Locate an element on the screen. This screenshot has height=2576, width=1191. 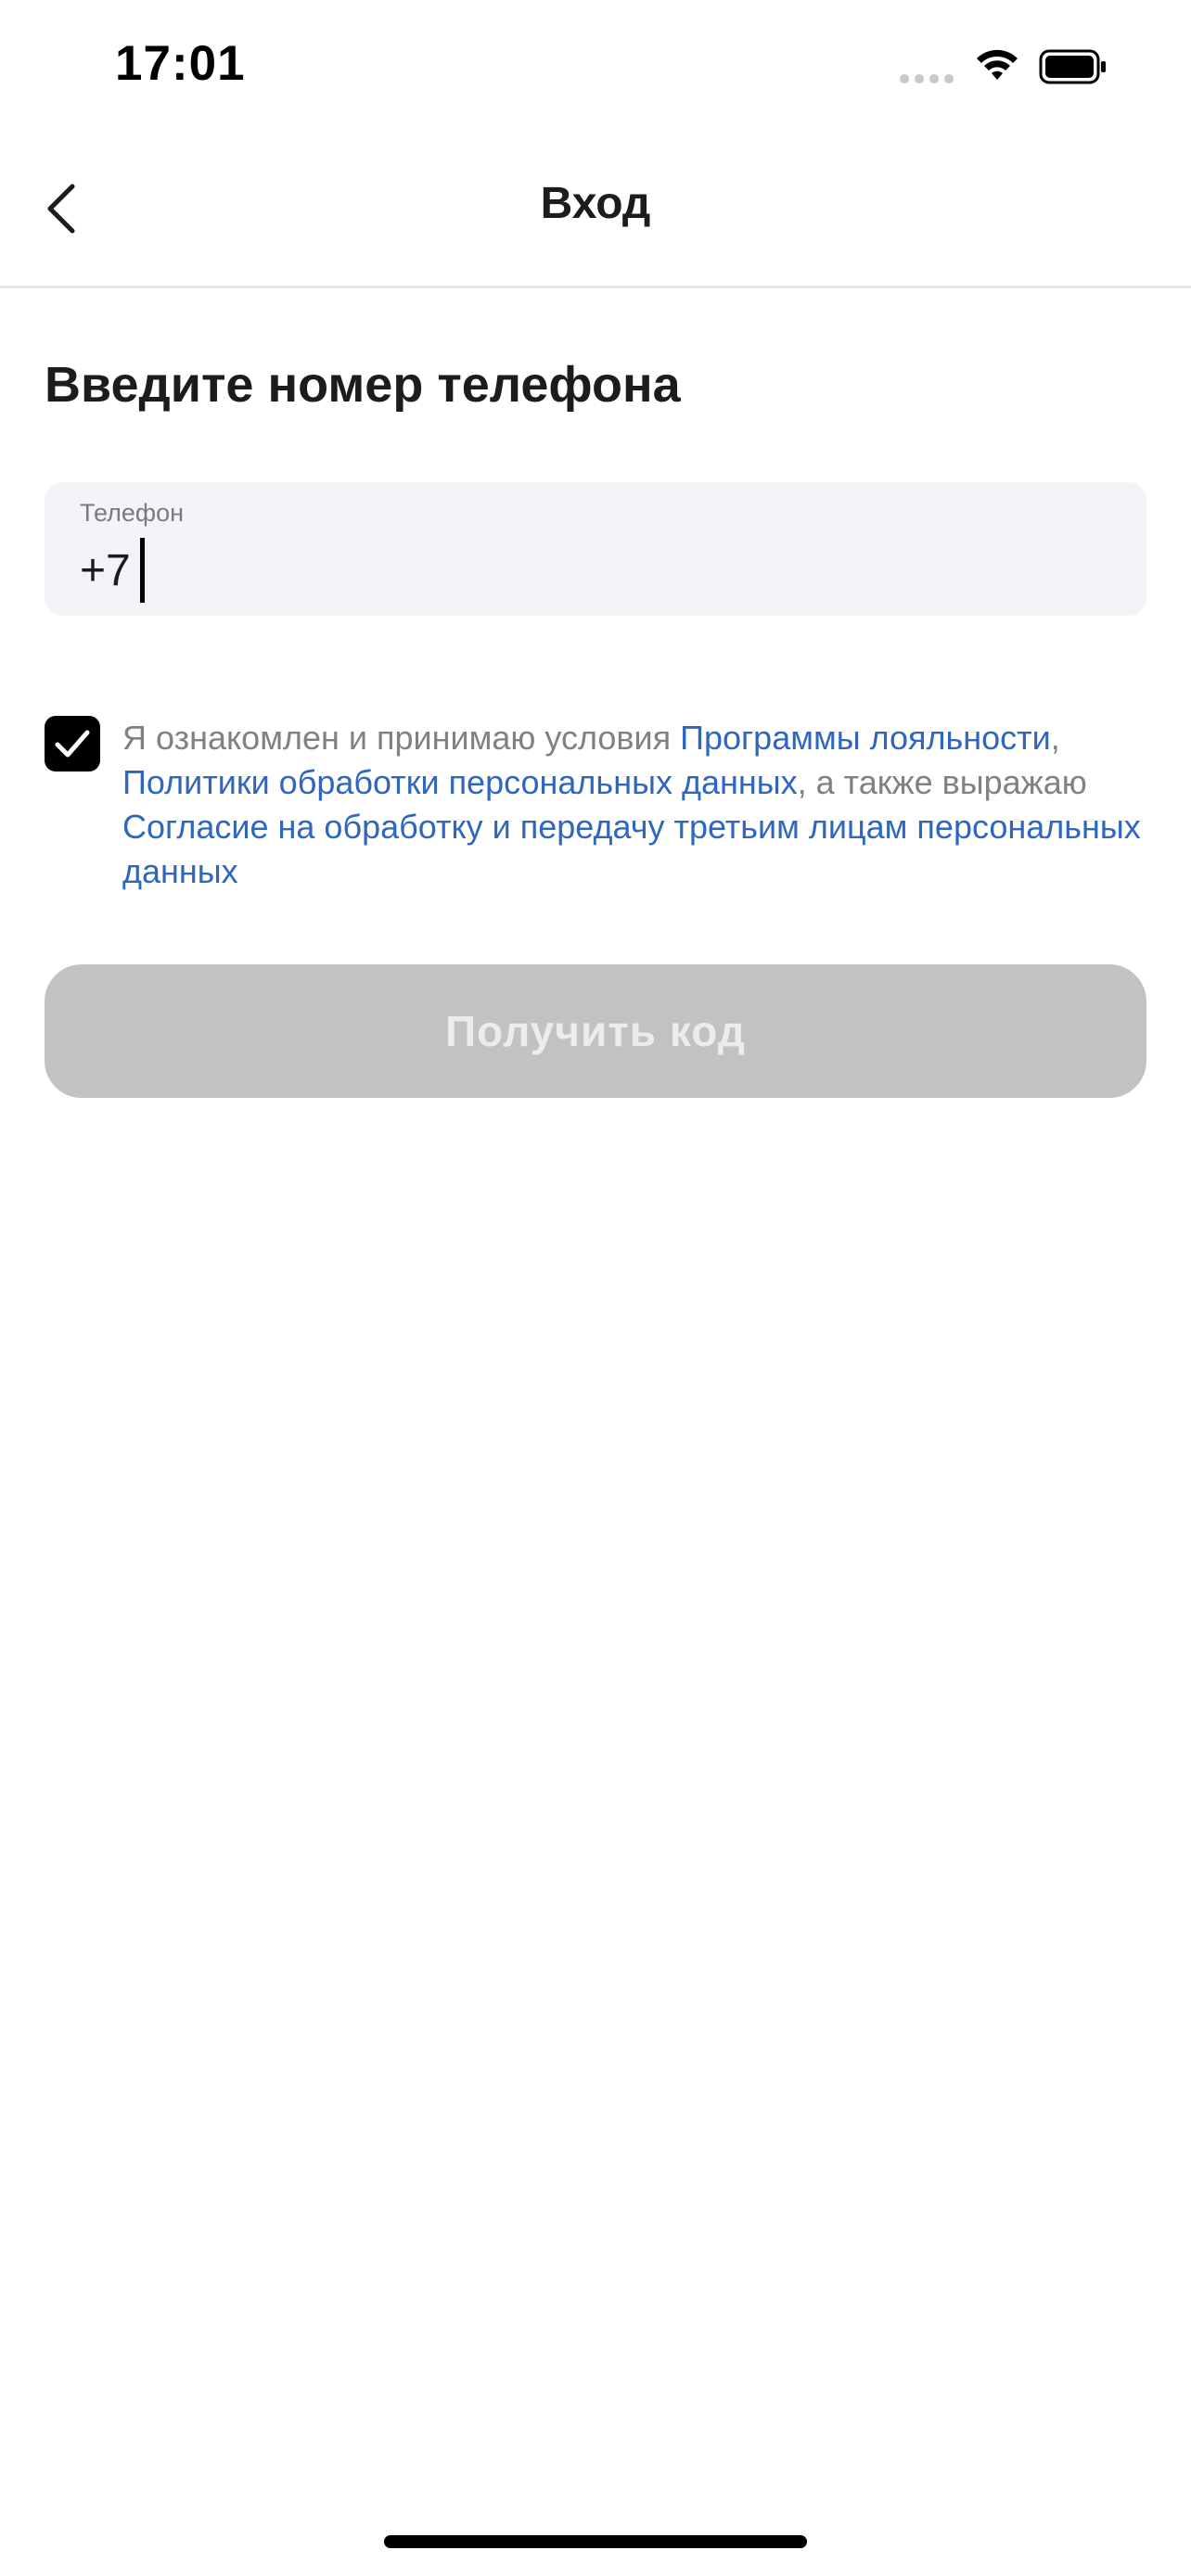
phone-value: +7 is located at coordinates (105, 570).